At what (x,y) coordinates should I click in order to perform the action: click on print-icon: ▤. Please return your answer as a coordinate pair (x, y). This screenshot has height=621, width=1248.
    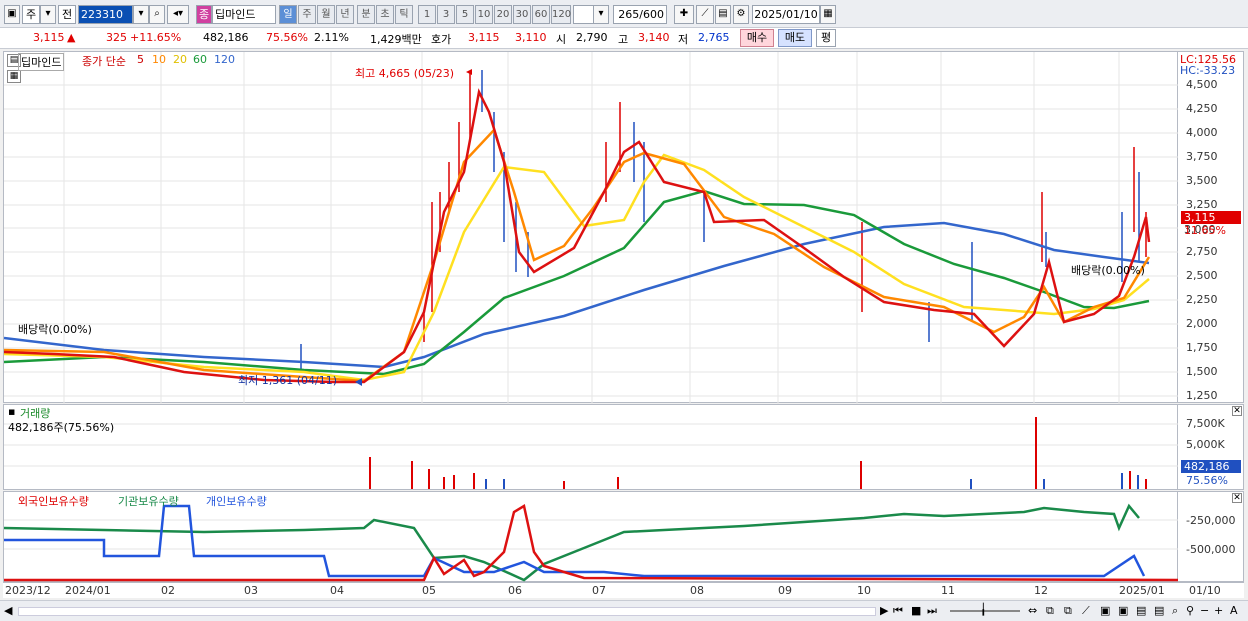
    Looking at the image, I should click on (1141, 610).